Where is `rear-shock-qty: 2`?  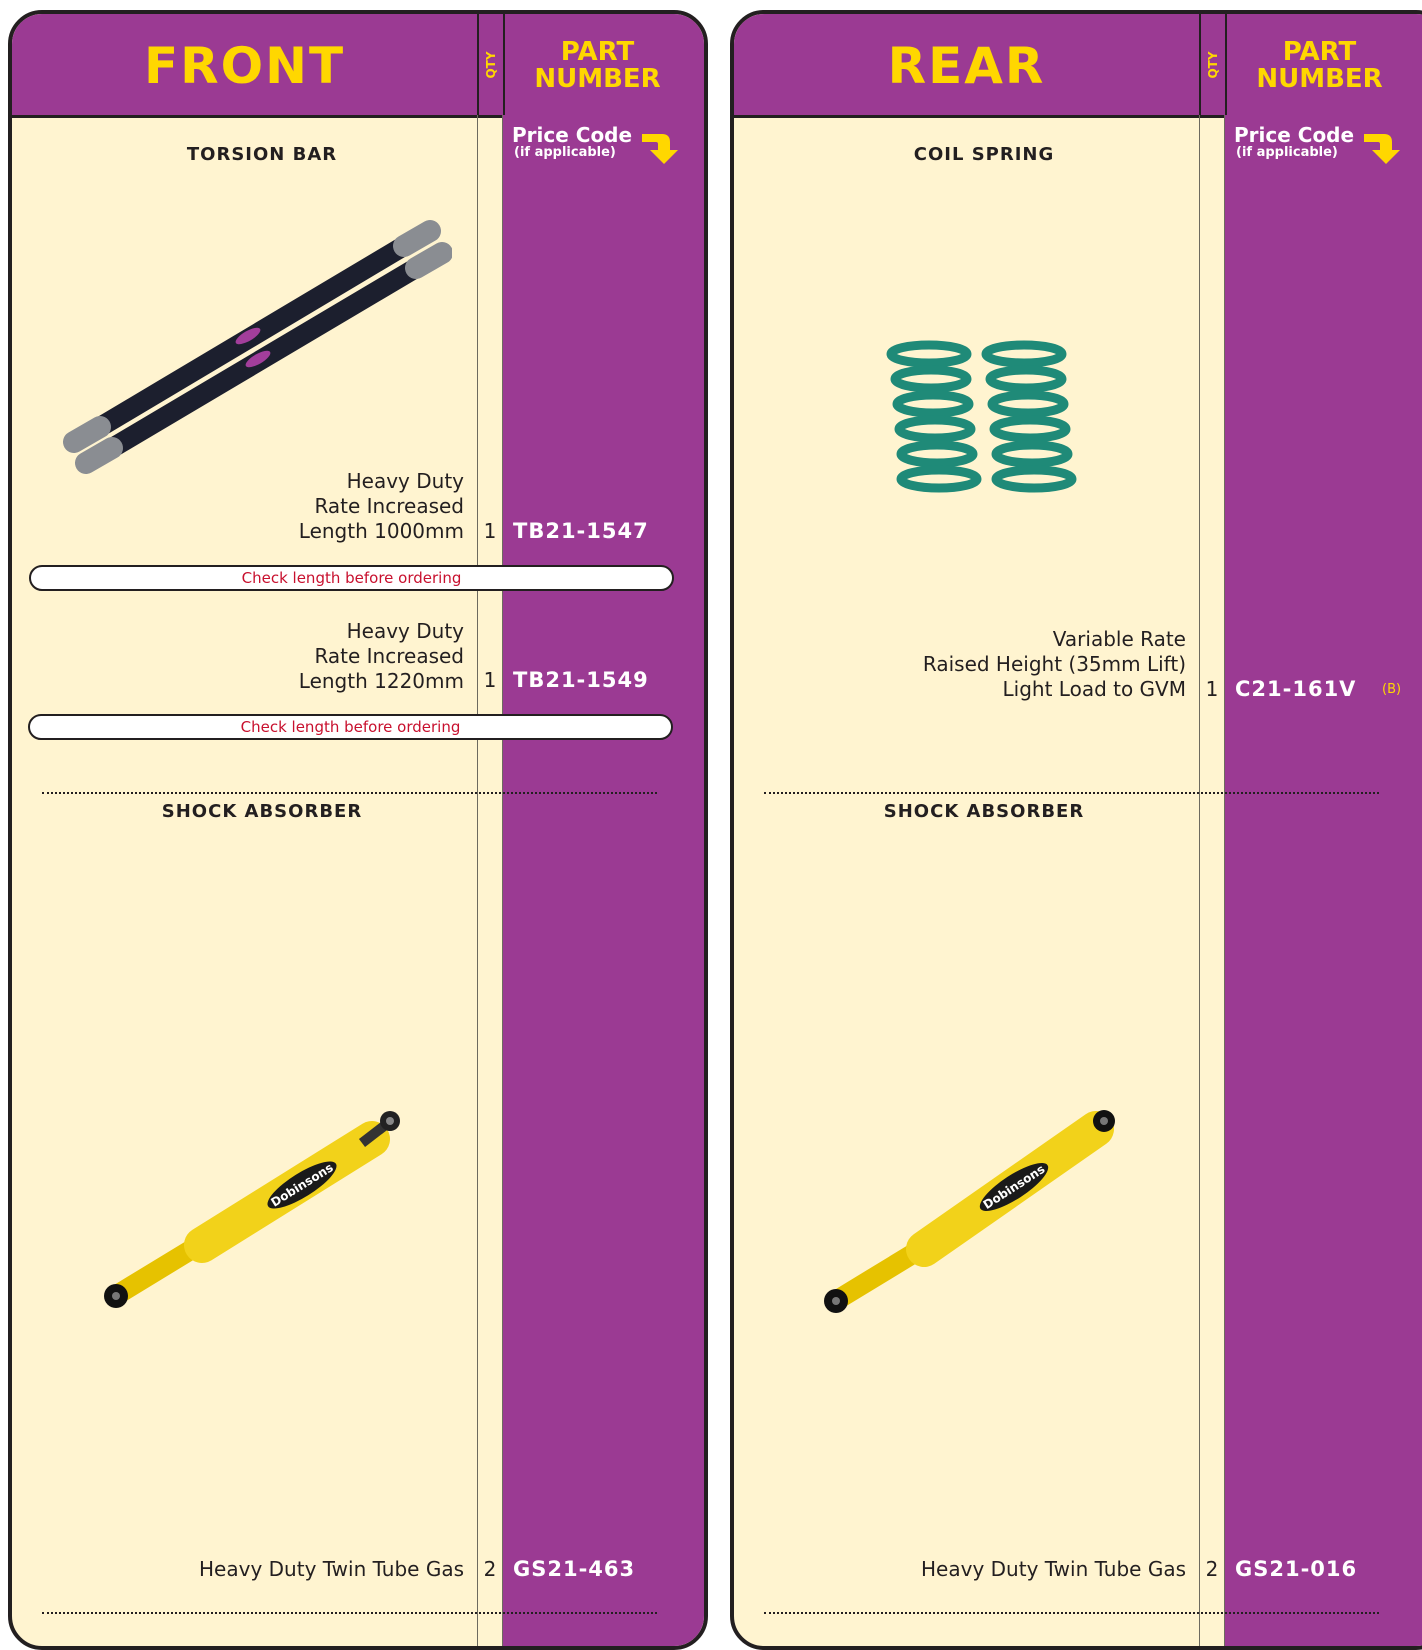
rear-shock-qty: 2 is located at coordinates (1212, 1569).